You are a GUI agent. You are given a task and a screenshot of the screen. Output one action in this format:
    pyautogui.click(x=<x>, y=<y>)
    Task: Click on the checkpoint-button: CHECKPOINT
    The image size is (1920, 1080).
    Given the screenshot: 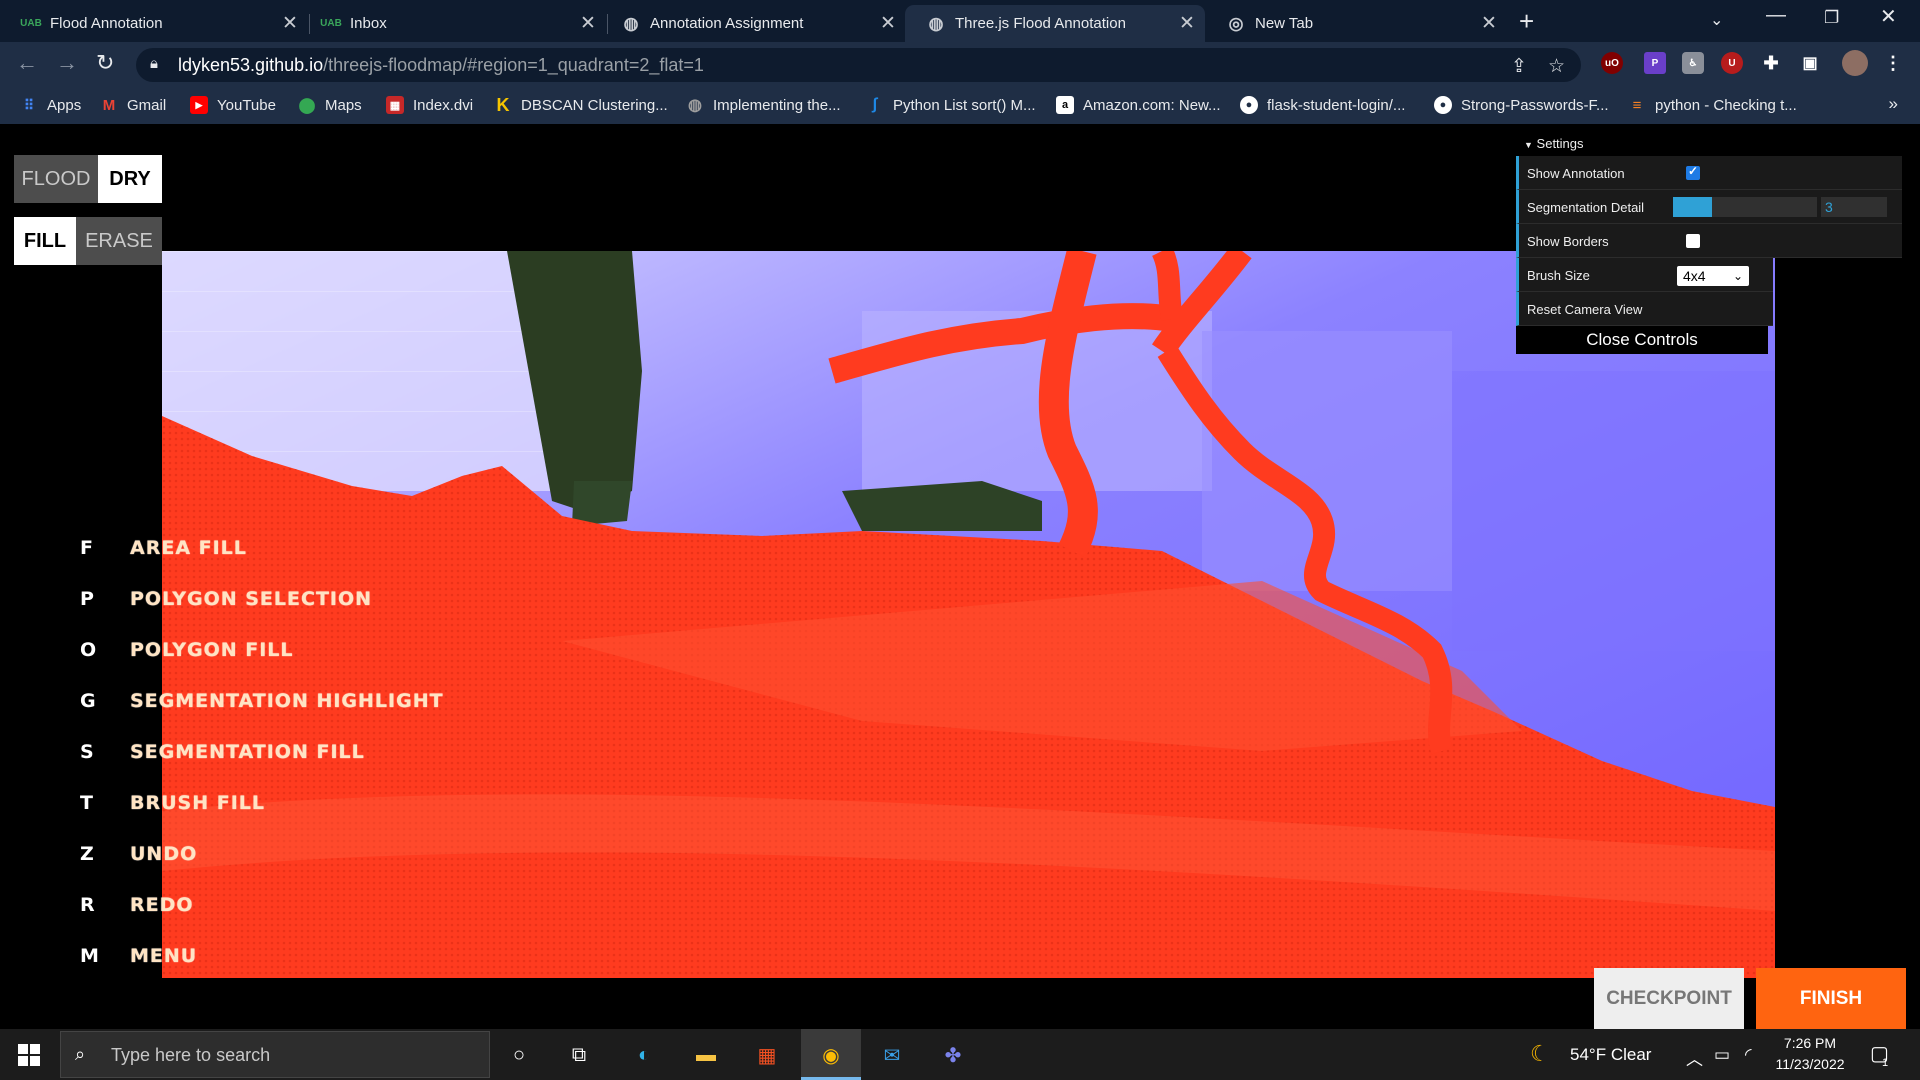 What is the action you would take?
    pyautogui.click(x=1669, y=998)
    